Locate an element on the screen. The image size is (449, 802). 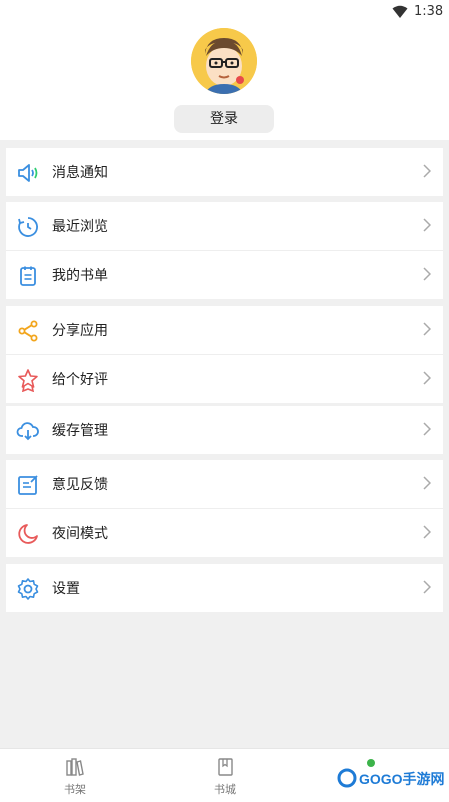
menu-group: 最近浏览 我的书单 is located at coordinates (224, 250).